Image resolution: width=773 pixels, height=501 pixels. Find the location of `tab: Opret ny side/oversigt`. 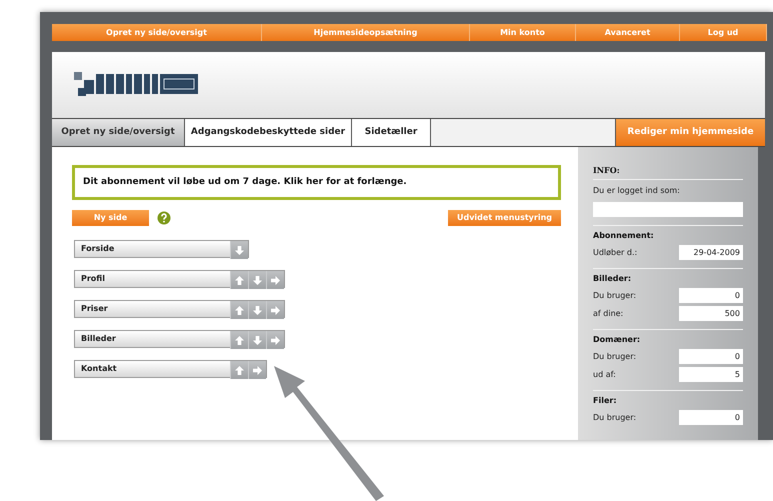

tab: Opret ny side/oversigt is located at coordinates (118, 132).